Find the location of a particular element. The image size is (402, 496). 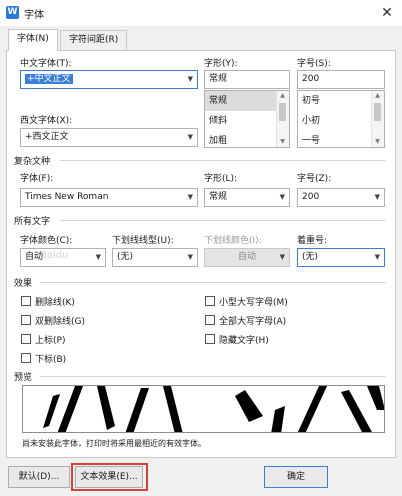

complex-font-value: Times New Roman is located at coordinates (67, 197).